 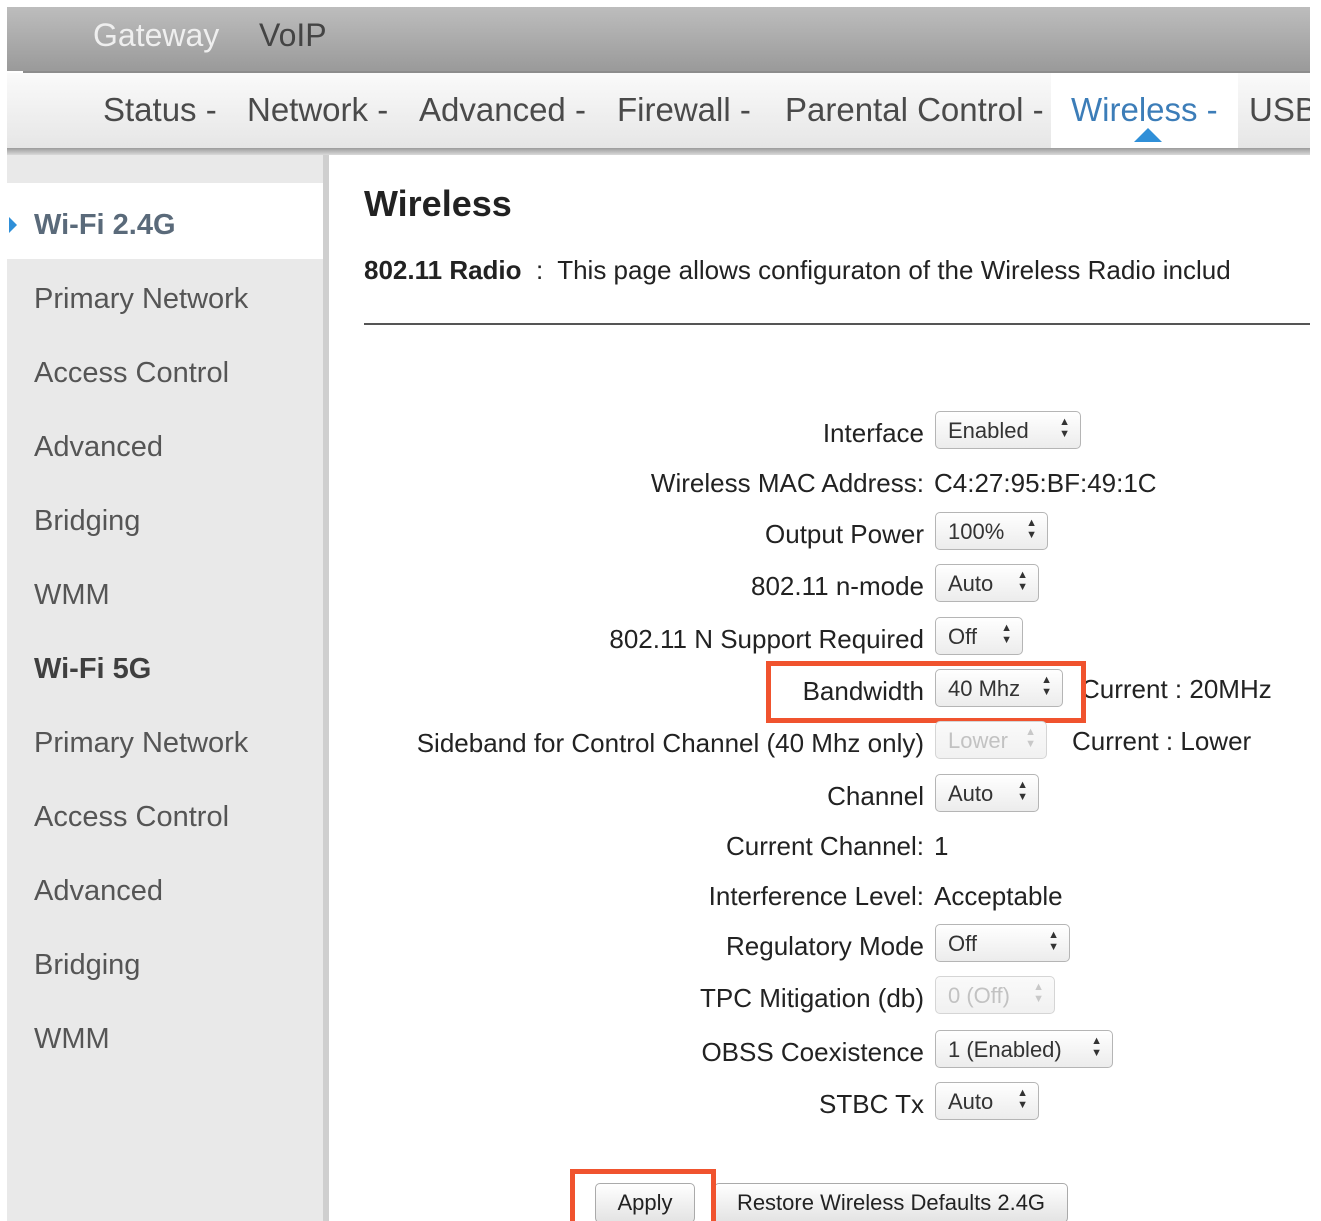 I want to click on interface-select: Enabled ▲ ▼, so click(x=1008, y=430).